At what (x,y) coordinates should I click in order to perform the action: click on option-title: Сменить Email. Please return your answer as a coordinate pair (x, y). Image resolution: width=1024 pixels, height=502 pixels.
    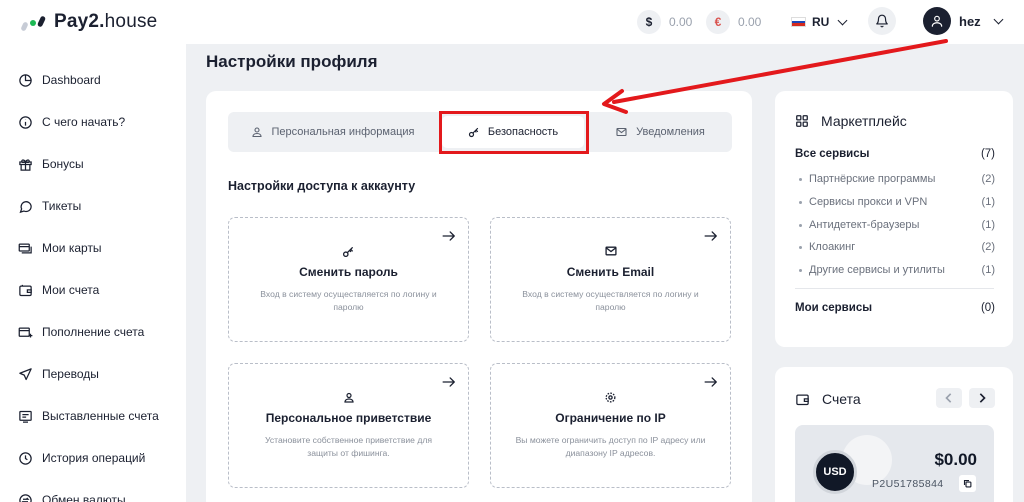
    Looking at the image, I should click on (610, 272).